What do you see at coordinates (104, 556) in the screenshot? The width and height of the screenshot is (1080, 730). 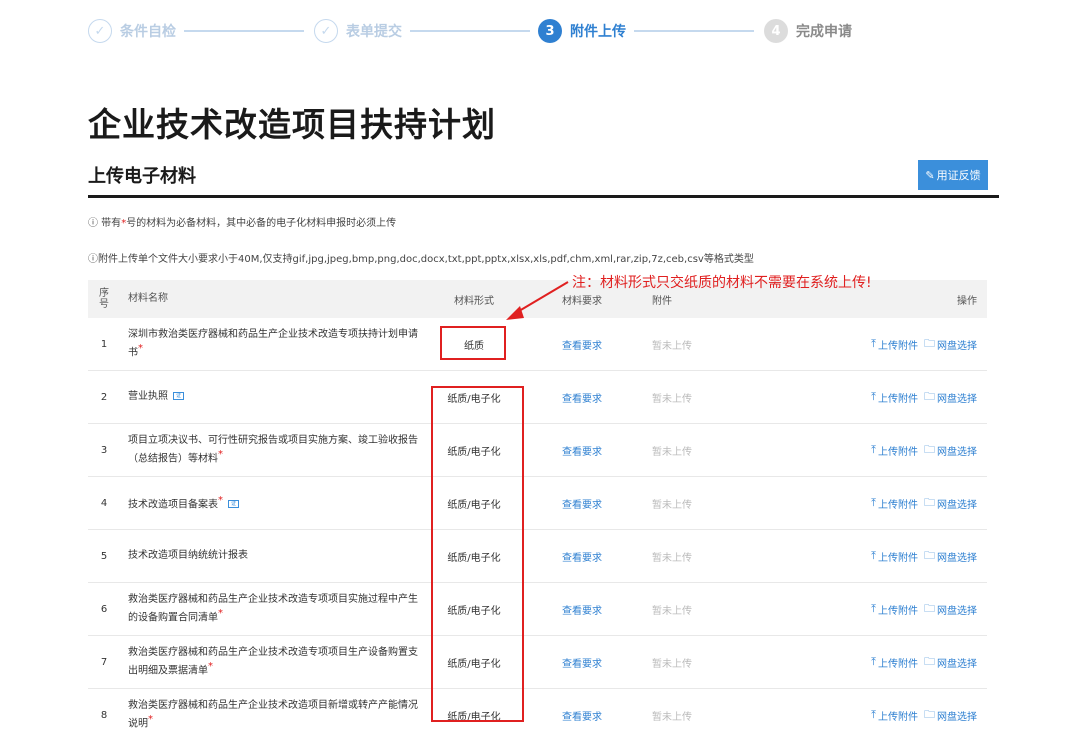 I see `row-number: 5` at bounding box center [104, 556].